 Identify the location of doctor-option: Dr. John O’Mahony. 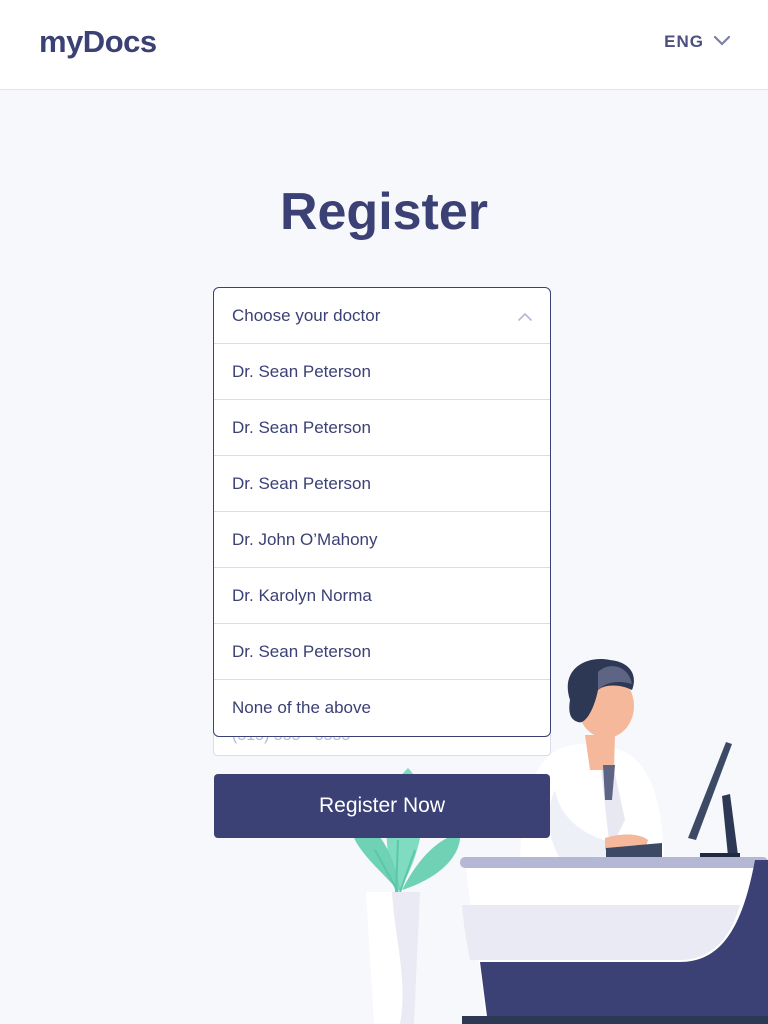
(382, 540).